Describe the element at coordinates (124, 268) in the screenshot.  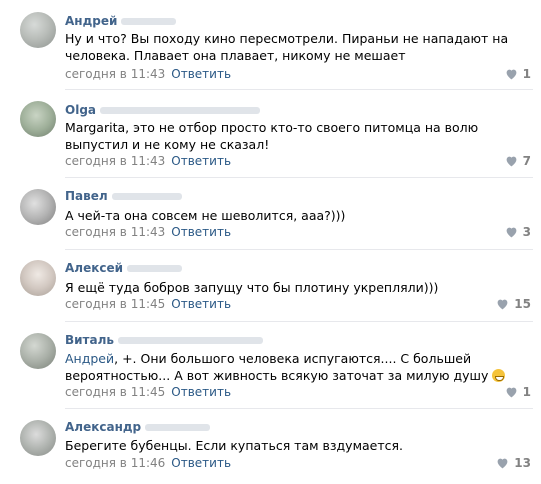
I see `comment-author: Алексей` at that location.